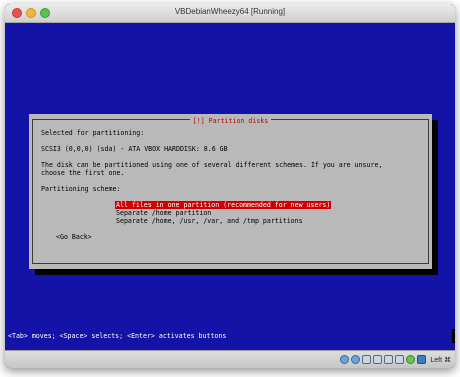  Describe the element at coordinates (356, 359) in the screenshot. I see `optical-drive-icon` at that location.